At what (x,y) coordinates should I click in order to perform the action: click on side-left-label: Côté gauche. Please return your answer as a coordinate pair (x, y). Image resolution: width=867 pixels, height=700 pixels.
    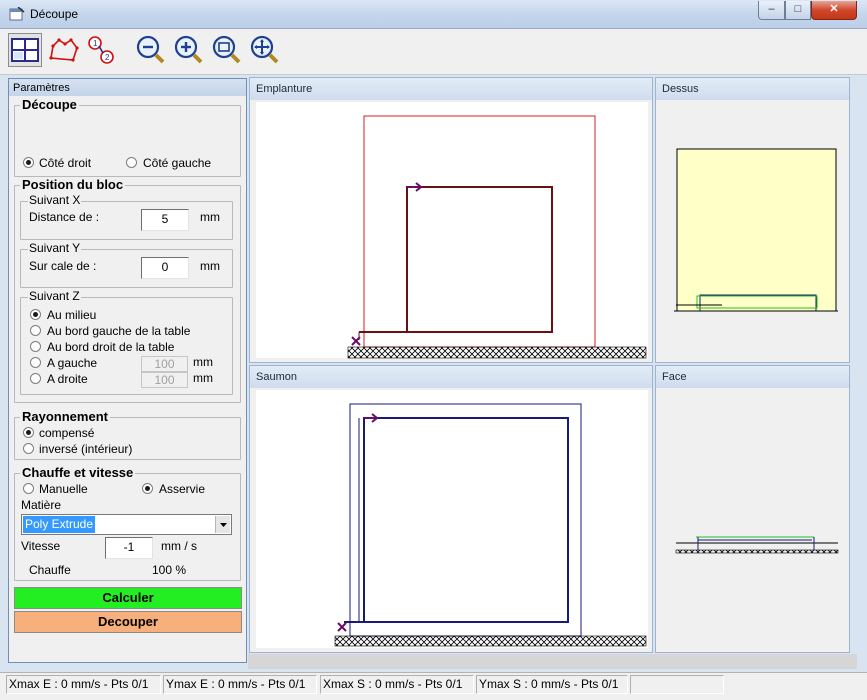
    Looking at the image, I should click on (177, 163).